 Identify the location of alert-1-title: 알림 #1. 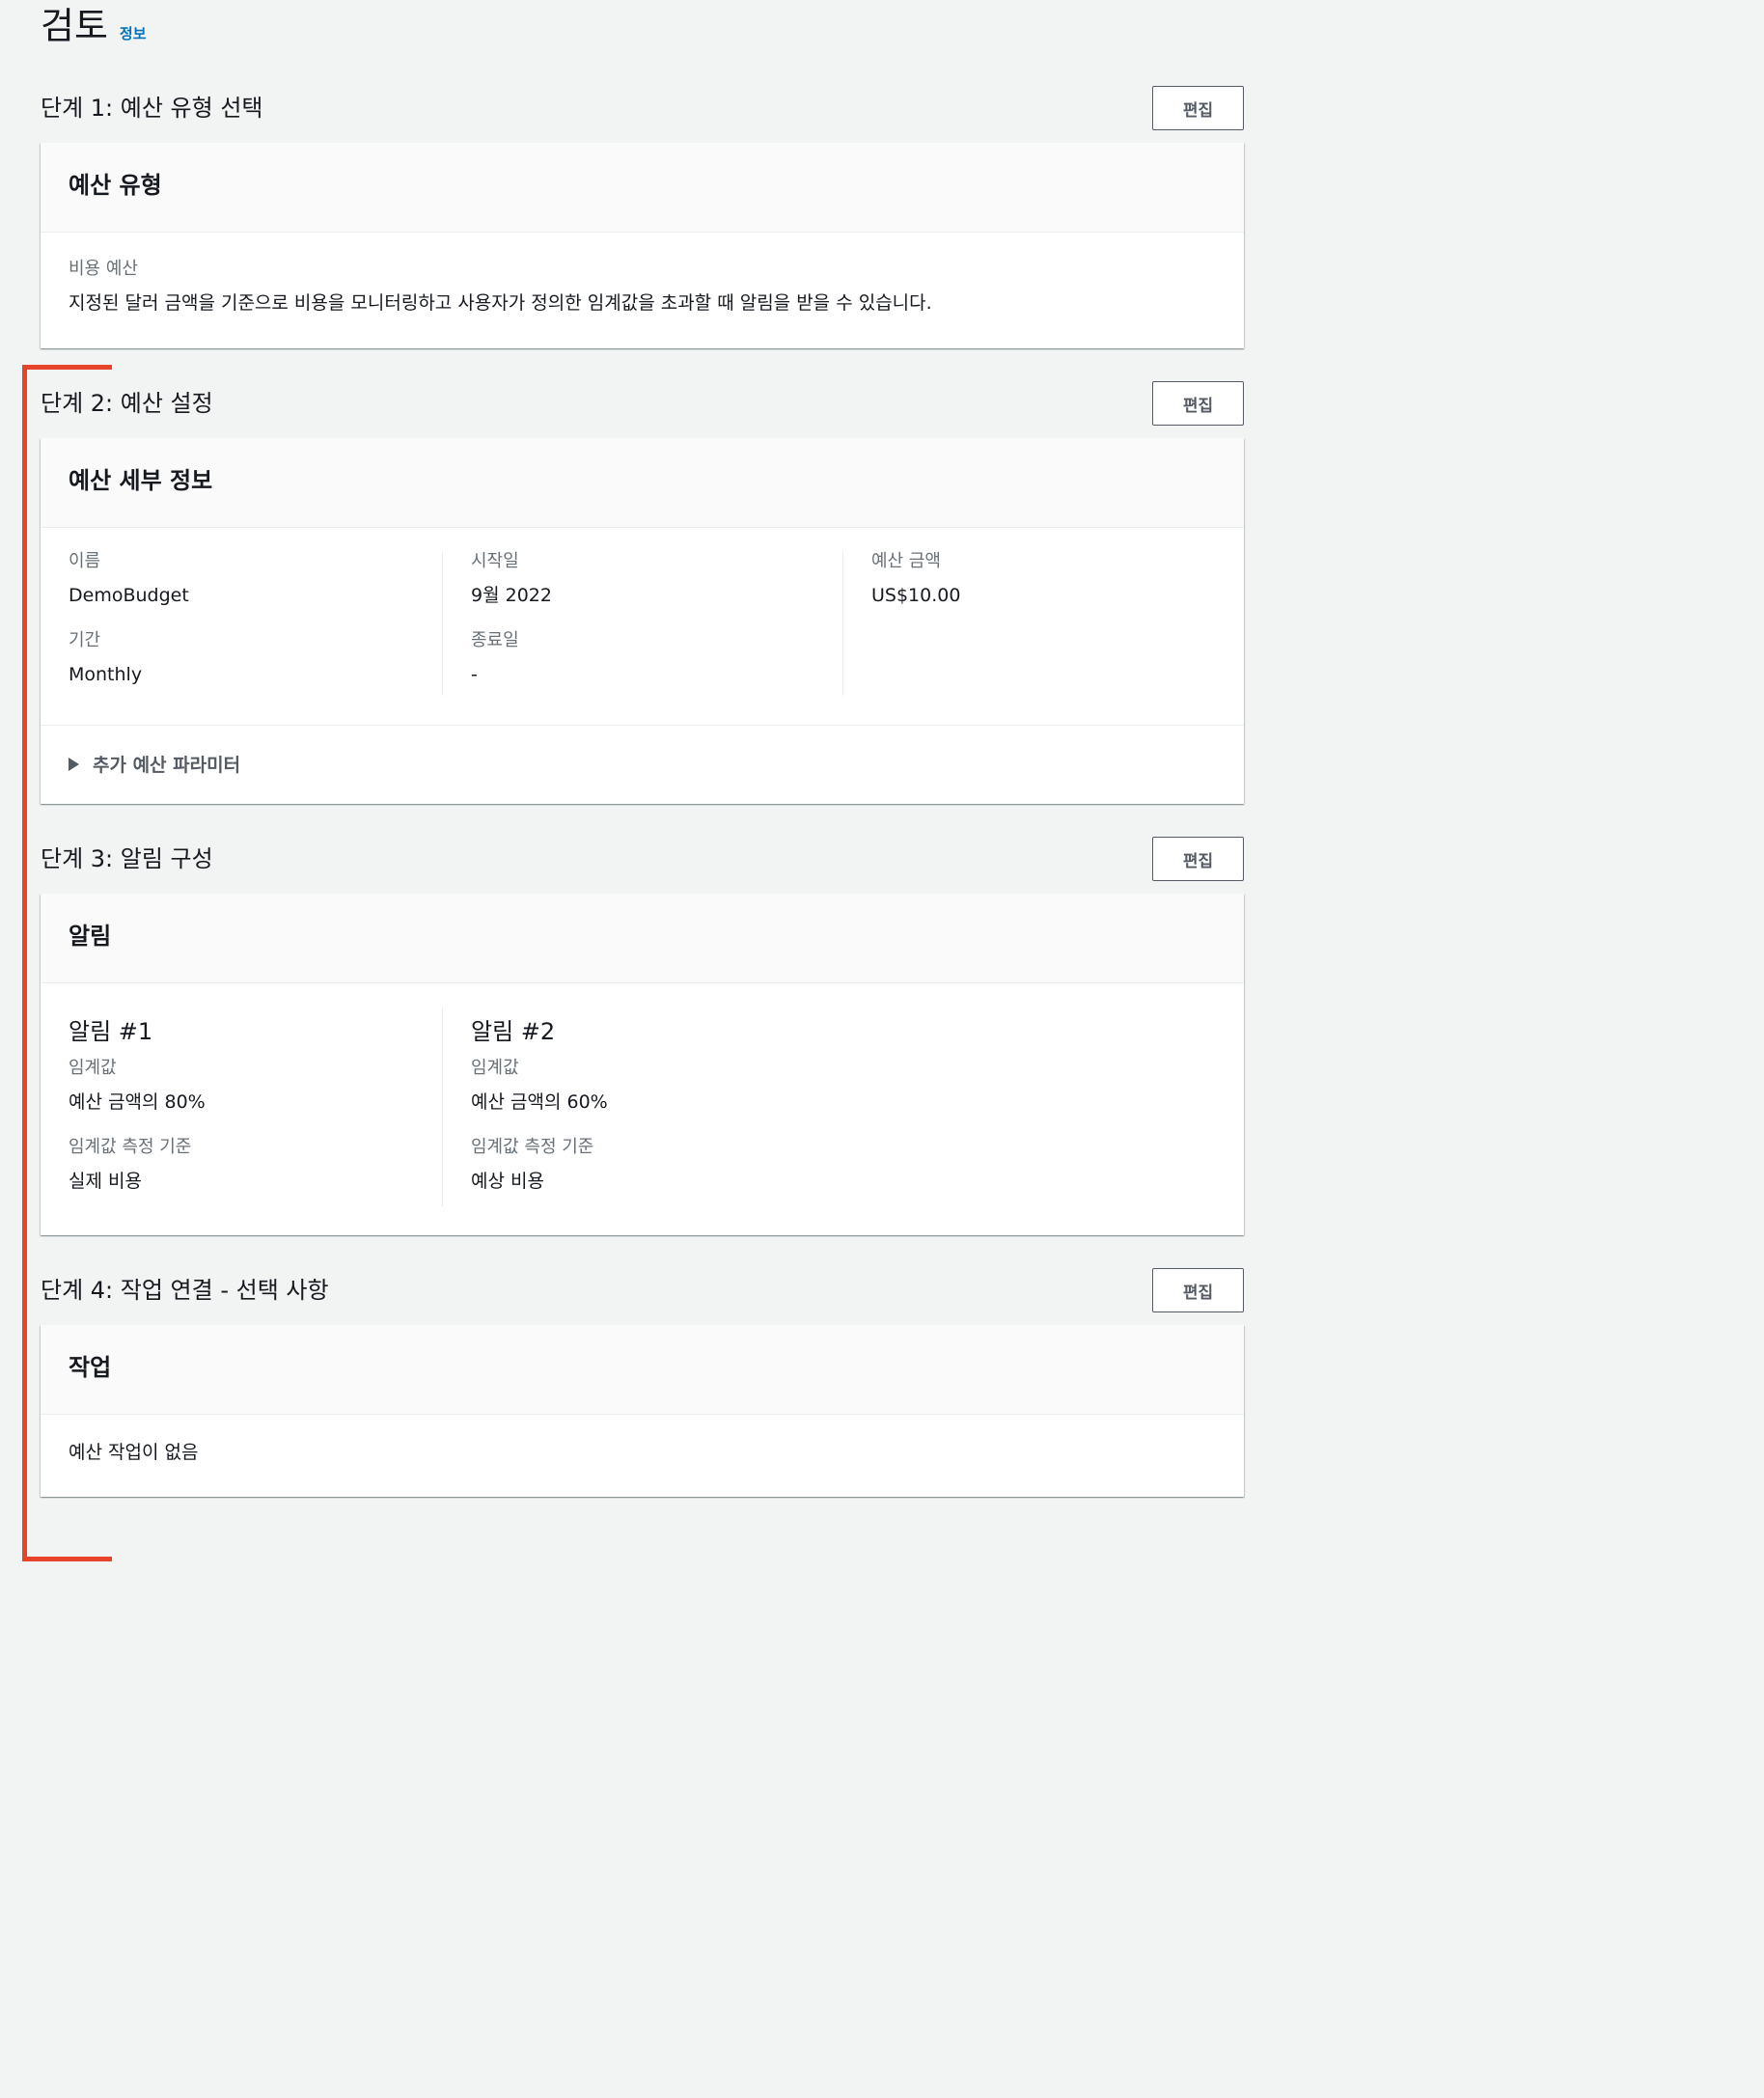
(111, 1031).